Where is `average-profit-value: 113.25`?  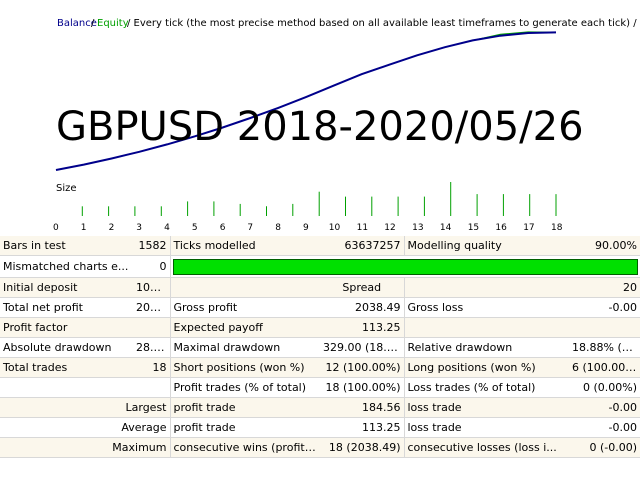
average-profit-value: 113.25 is located at coordinates (362, 427).